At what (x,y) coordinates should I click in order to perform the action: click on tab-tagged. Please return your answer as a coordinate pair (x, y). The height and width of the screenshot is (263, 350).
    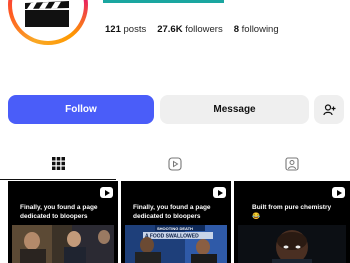
    Looking at the image, I should click on (292, 165).